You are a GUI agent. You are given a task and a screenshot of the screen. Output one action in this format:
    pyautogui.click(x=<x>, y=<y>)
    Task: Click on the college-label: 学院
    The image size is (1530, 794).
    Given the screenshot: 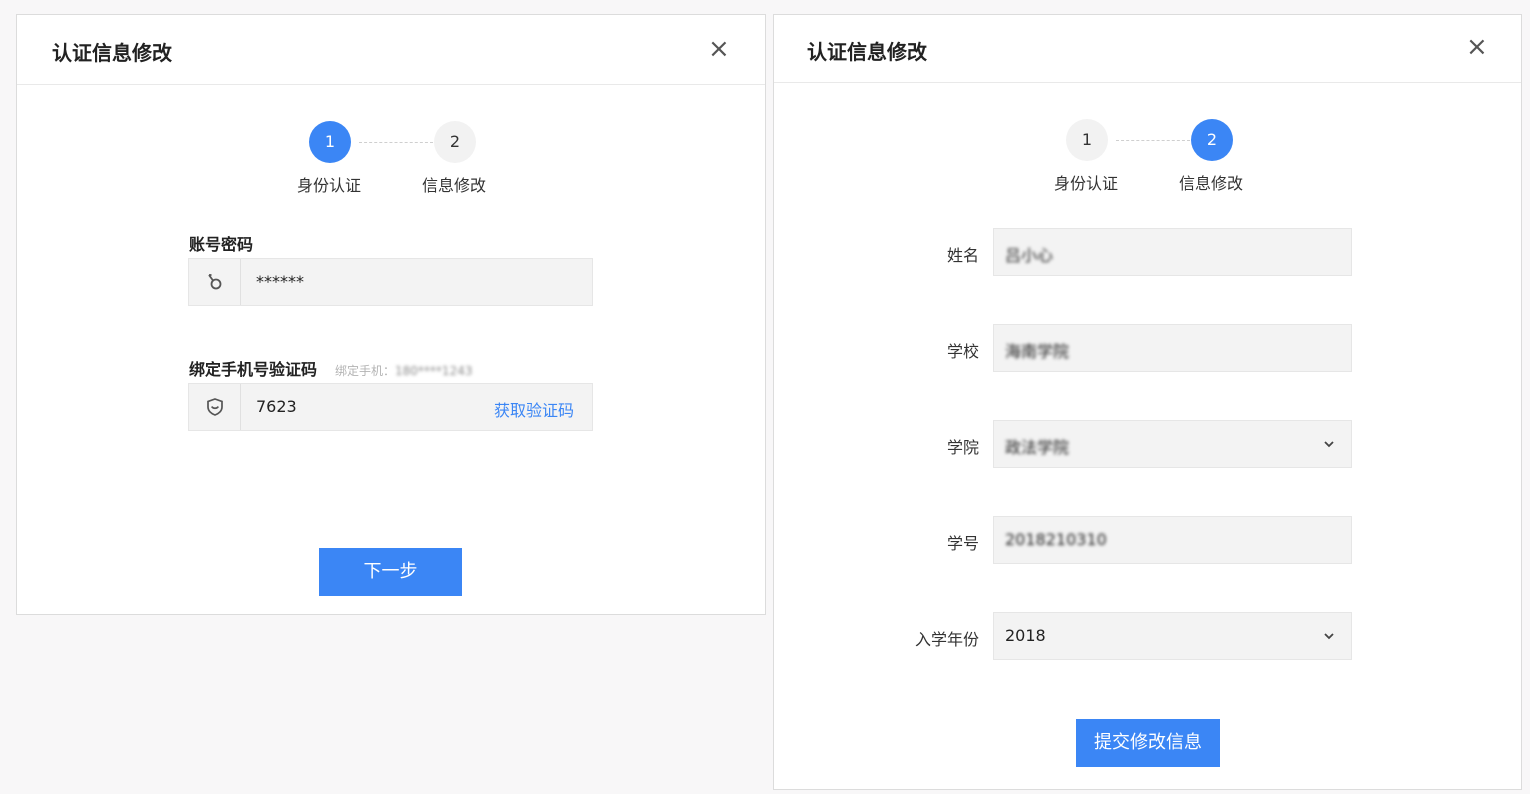 What is the action you would take?
    pyautogui.click(x=962, y=447)
    